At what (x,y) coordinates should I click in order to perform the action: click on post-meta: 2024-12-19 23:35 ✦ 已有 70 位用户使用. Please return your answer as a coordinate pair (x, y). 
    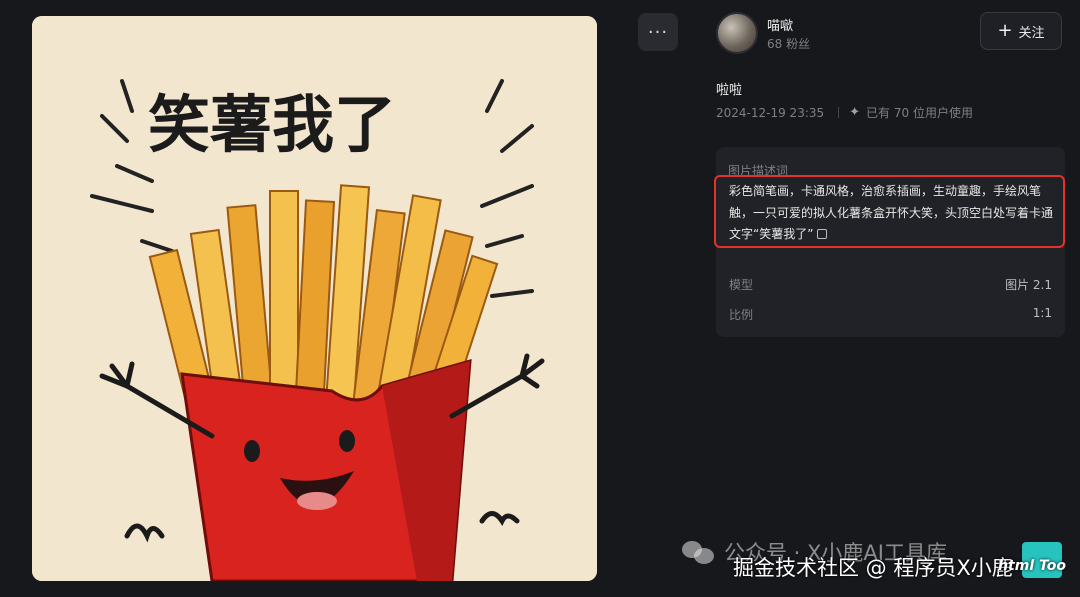
    Looking at the image, I should click on (844, 112).